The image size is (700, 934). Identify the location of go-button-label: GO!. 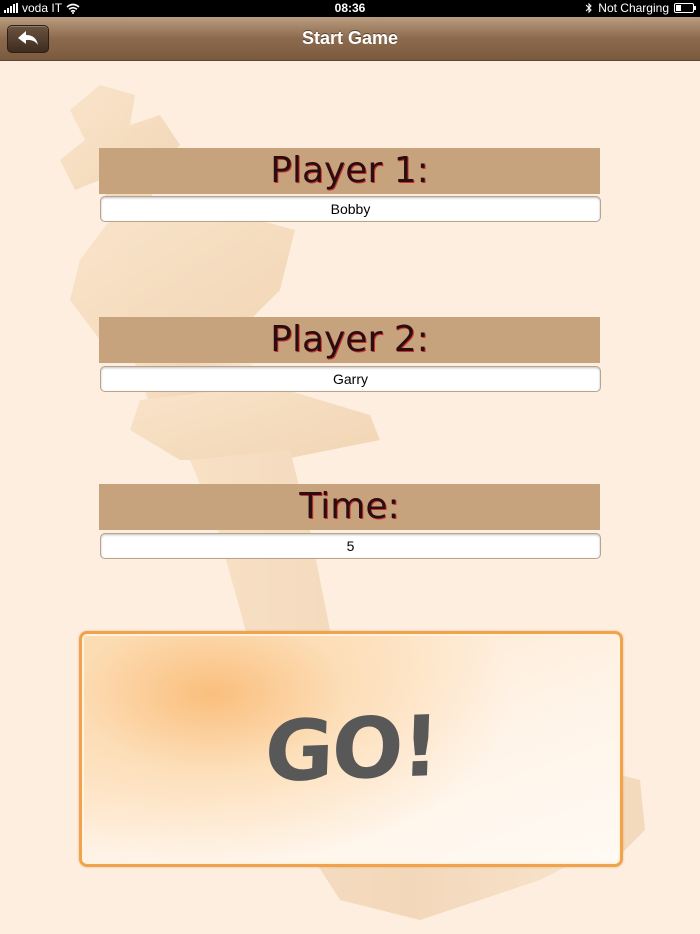
(351, 749).